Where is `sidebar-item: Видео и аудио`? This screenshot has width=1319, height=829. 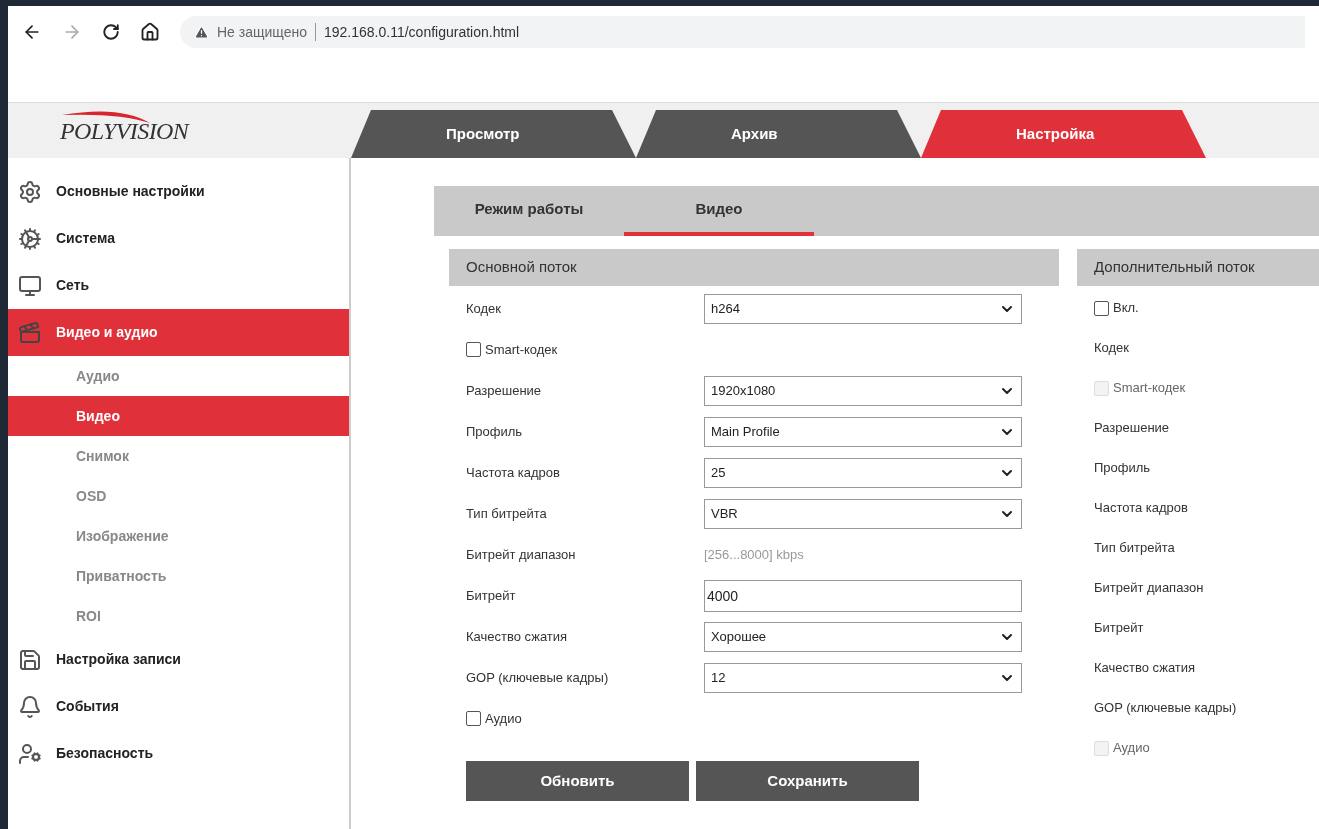
sidebar-item: Видео и аудио is located at coordinates (178, 332).